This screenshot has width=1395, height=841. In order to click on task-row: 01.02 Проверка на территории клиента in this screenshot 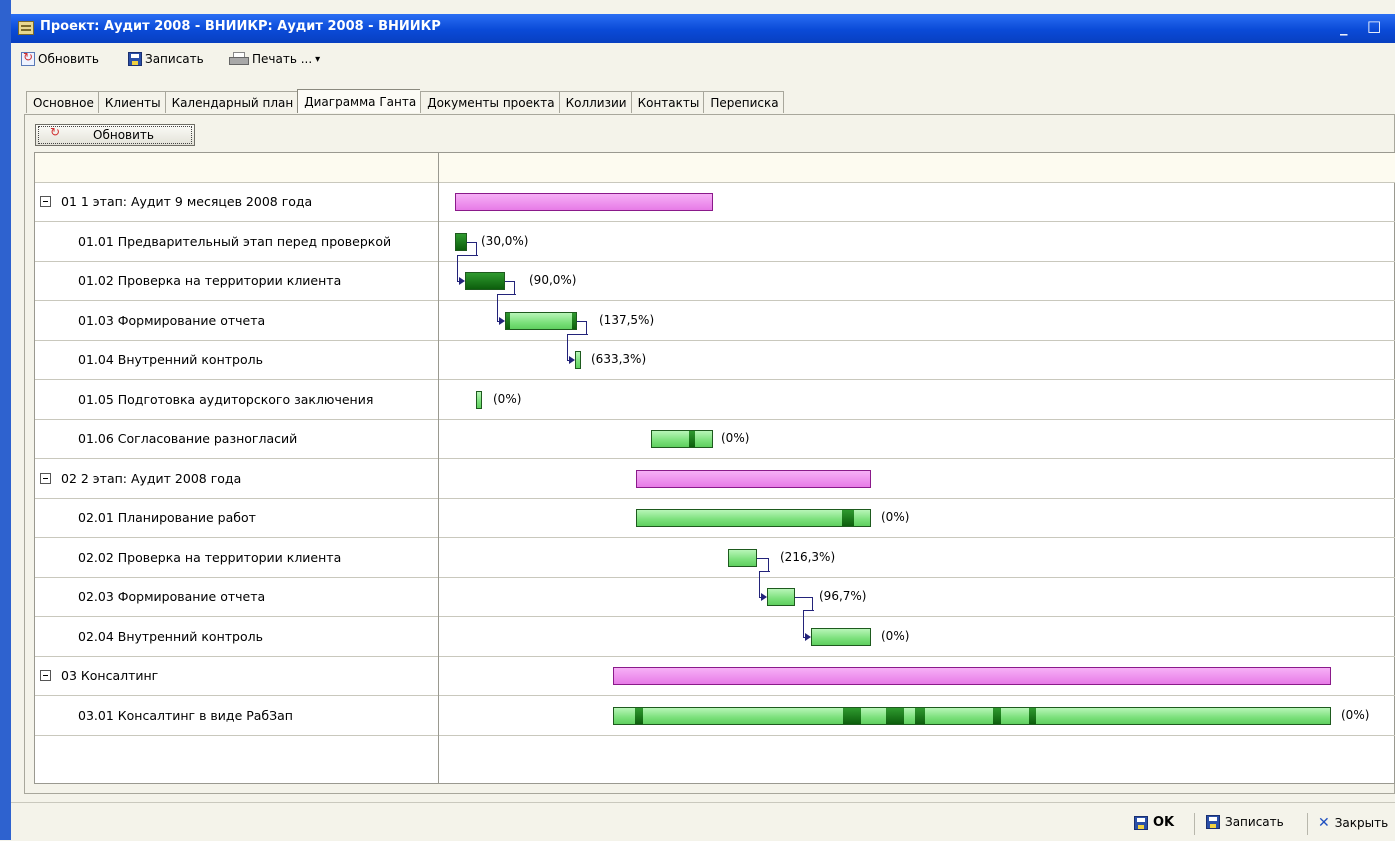, I will do `click(236, 281)`.